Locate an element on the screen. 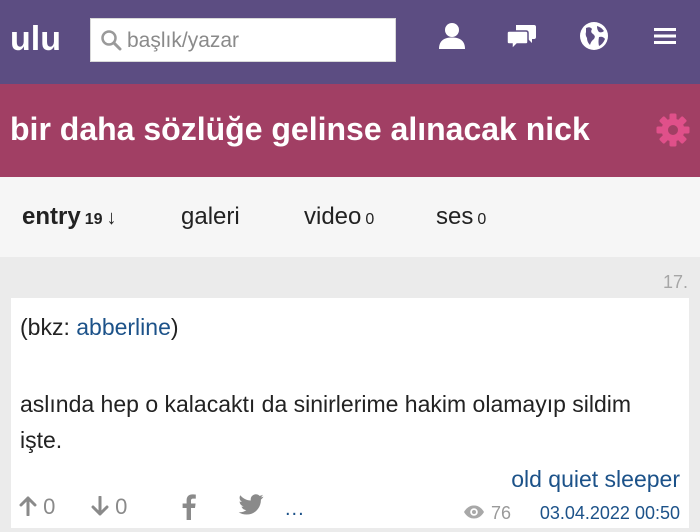 This screenshot has width=700, height=532. sort-arrow-icon: ↓ is located at coordinates (111, 218).